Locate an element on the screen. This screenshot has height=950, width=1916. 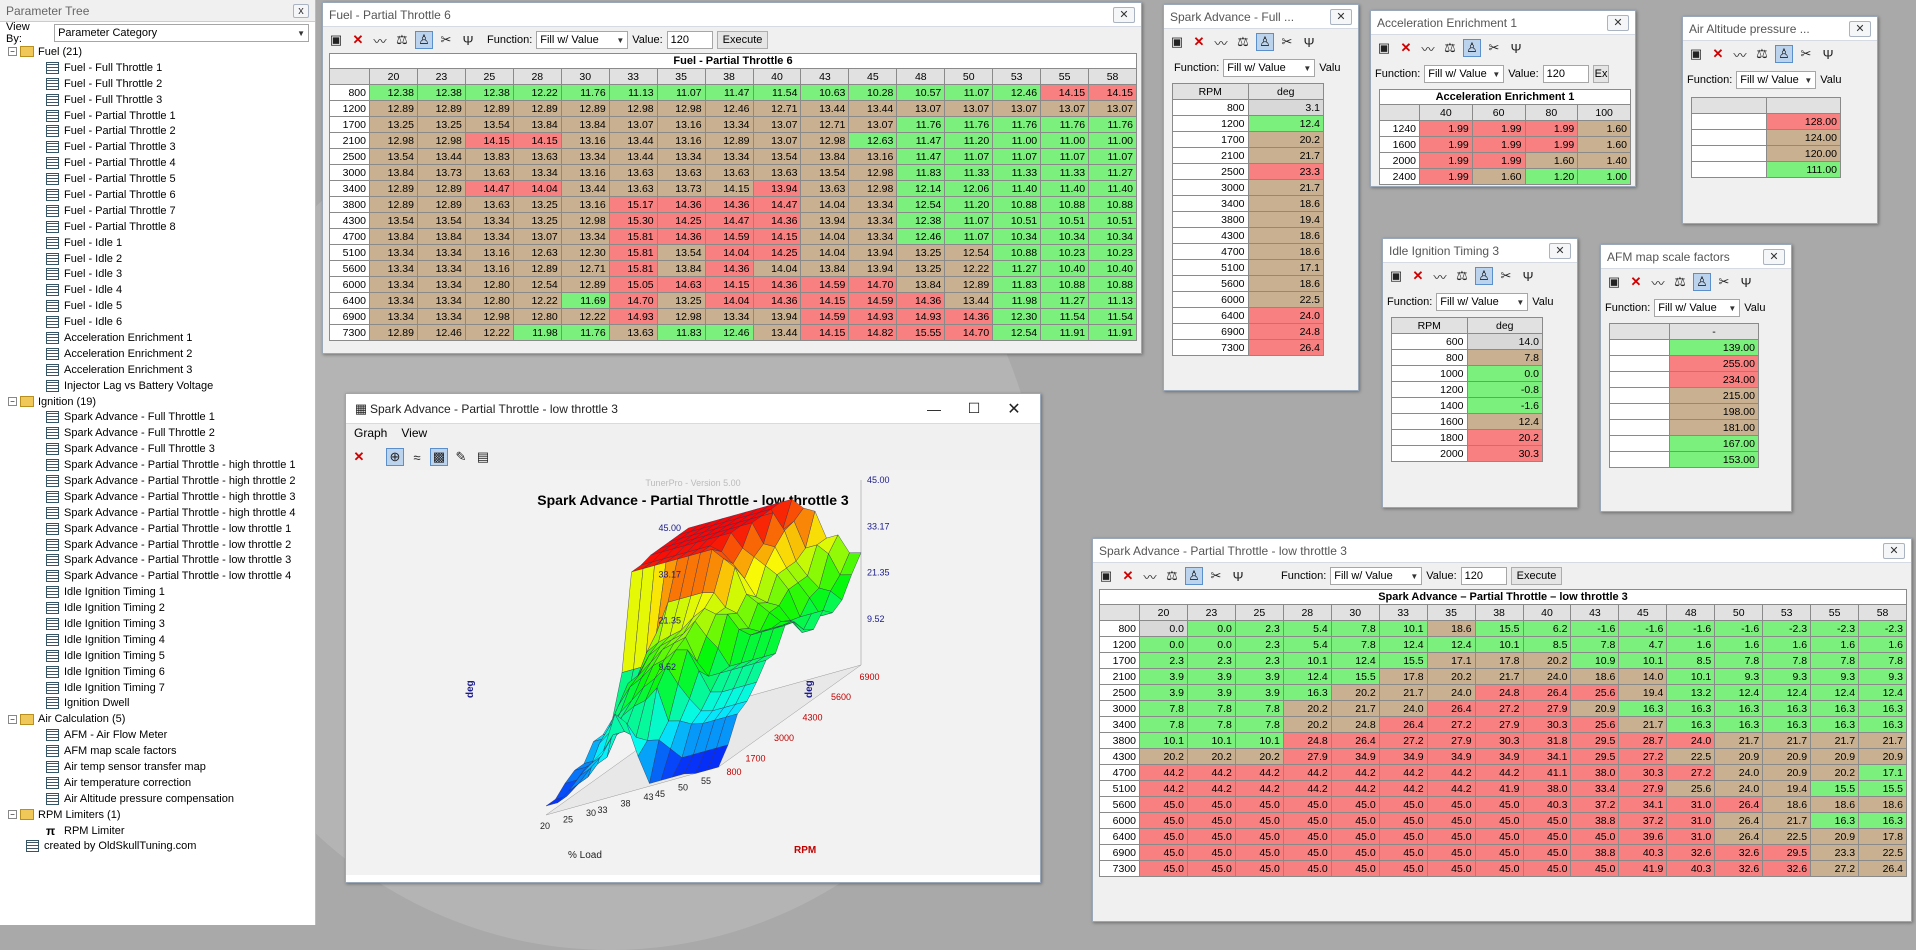
table-cell: 24.0 is located at coordinates (1403, 708).